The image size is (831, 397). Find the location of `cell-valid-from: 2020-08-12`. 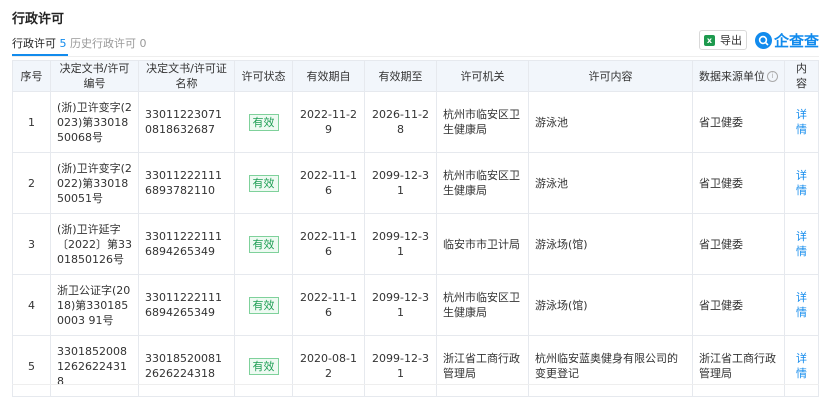

cell-valid-from: 2020-08-12 is located at coordinates (328, 366).